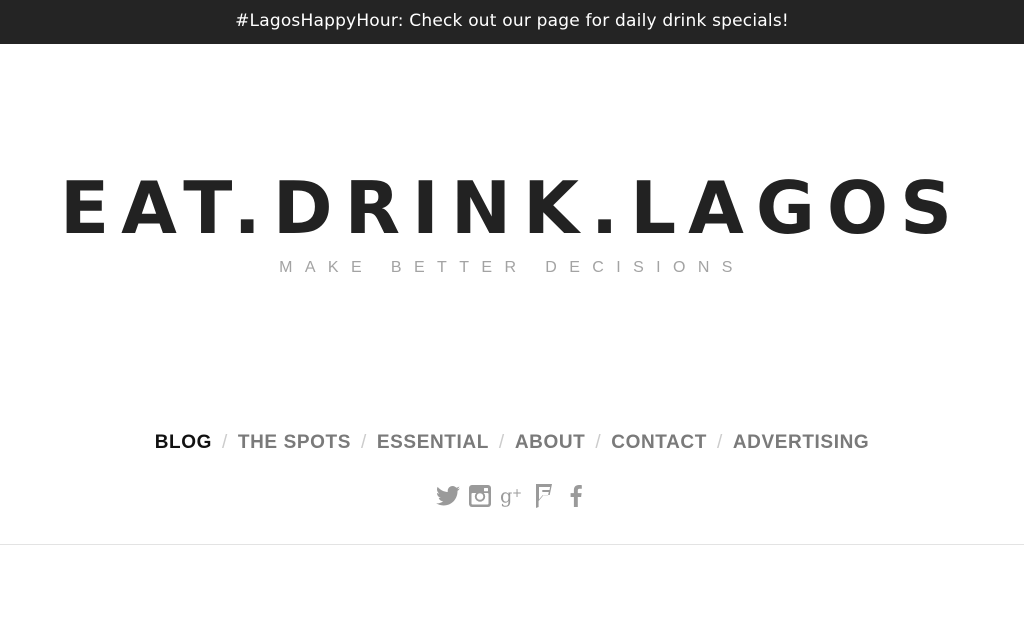 Image resolution: width=1024 pixels, height=639 pixels. I want to click on svg-text: g, so click(506, 495).